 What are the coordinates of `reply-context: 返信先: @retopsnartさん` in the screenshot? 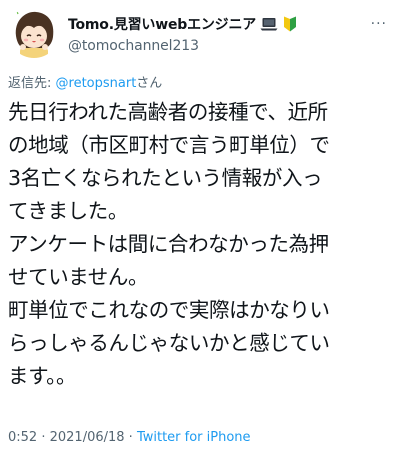 It's located at (85, 81).